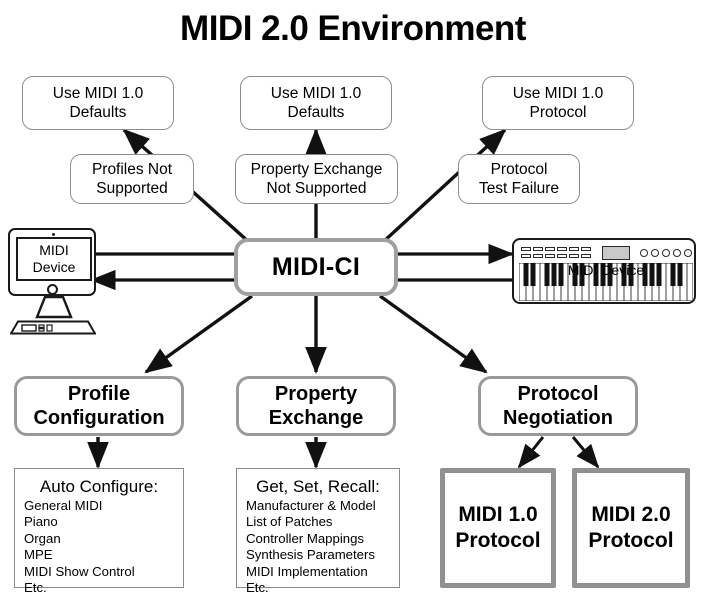 This screenshot has width=706, height=600. I want to click on condition-line1: Protocol, so click(519, 169).